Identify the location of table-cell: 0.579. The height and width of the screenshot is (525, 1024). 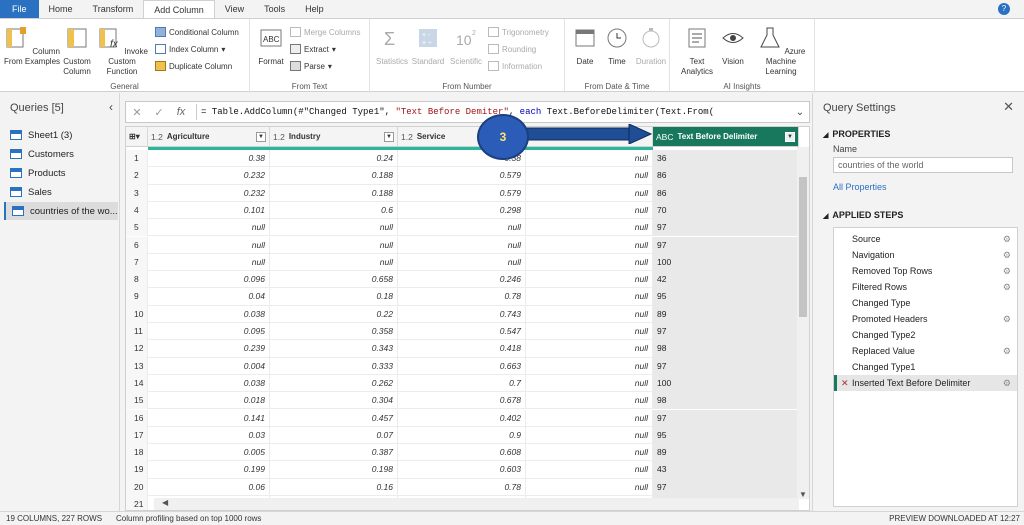
(462, 176).